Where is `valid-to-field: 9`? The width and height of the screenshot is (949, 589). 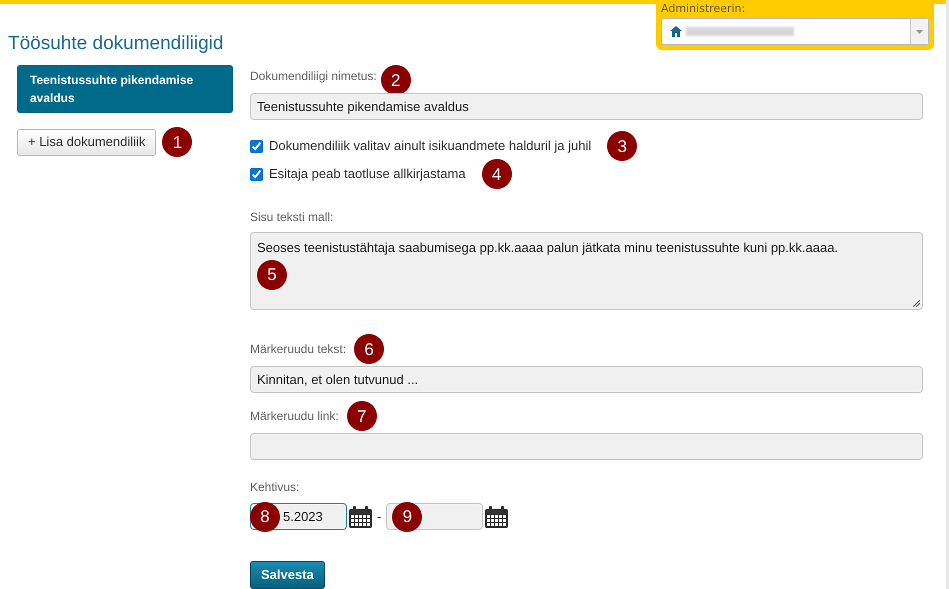 valid-to-field: 9 is located at coordinates (435, 516).